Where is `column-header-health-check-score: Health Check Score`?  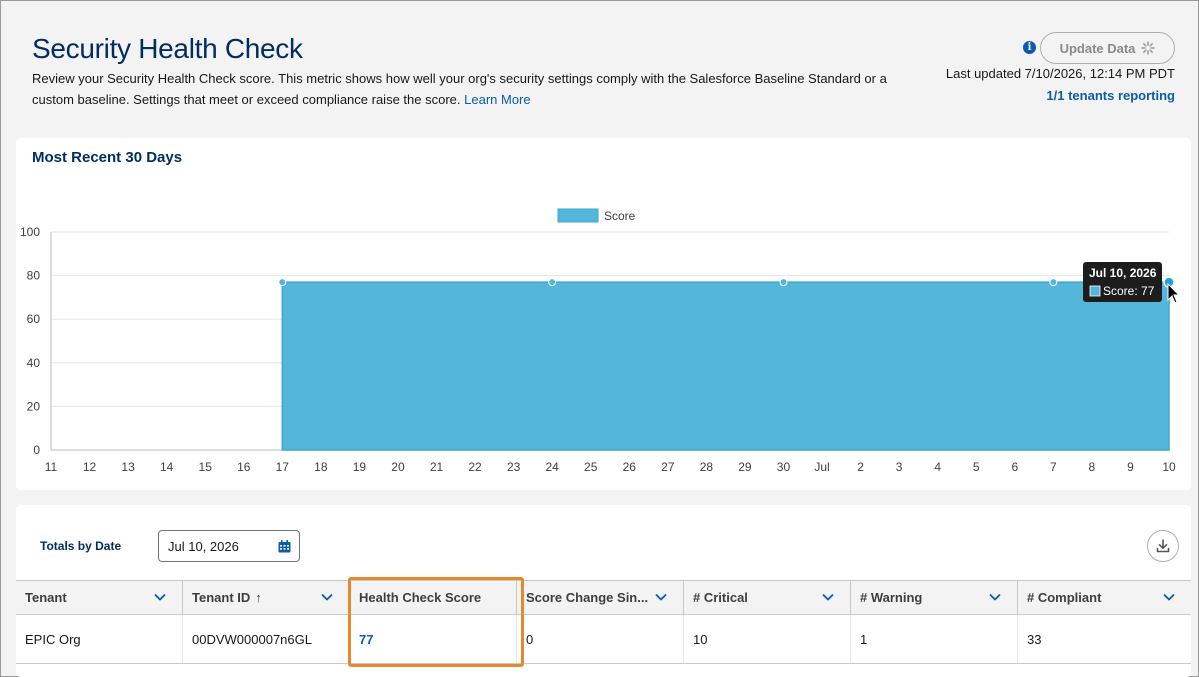 column-header-health-check-score: Health Check Score is located at coordinates (433, 597).